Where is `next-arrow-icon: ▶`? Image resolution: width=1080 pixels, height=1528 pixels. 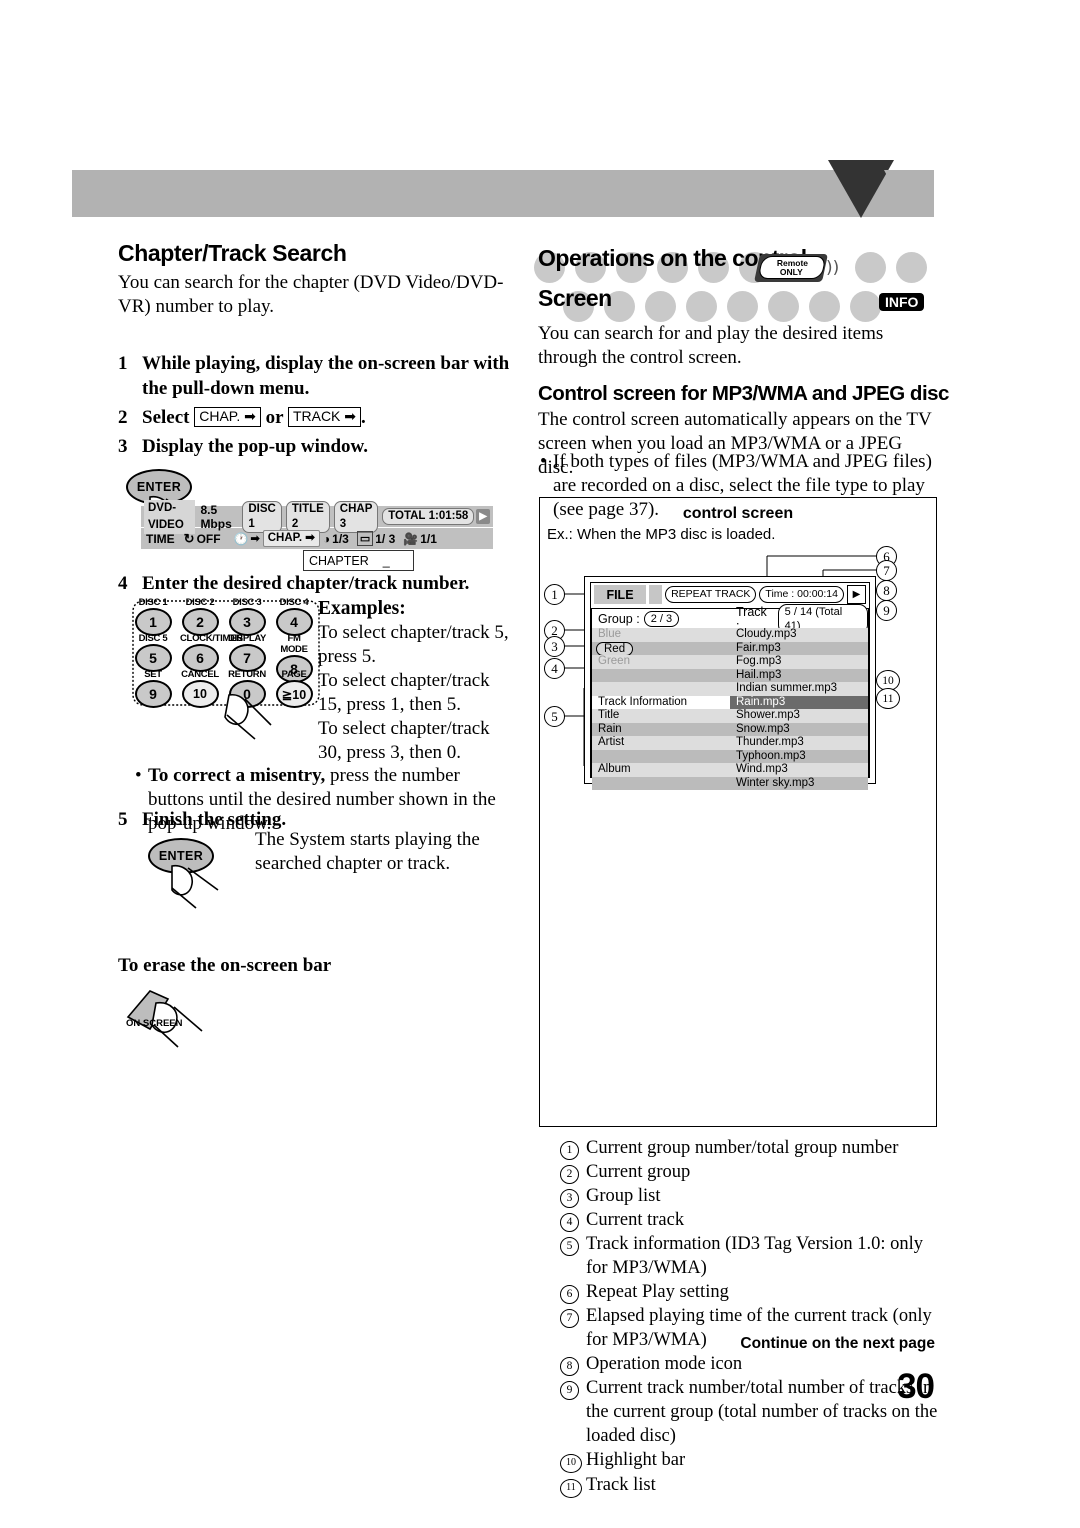
next-arrow-icon: ▶ is located at coordinates (483, 516).